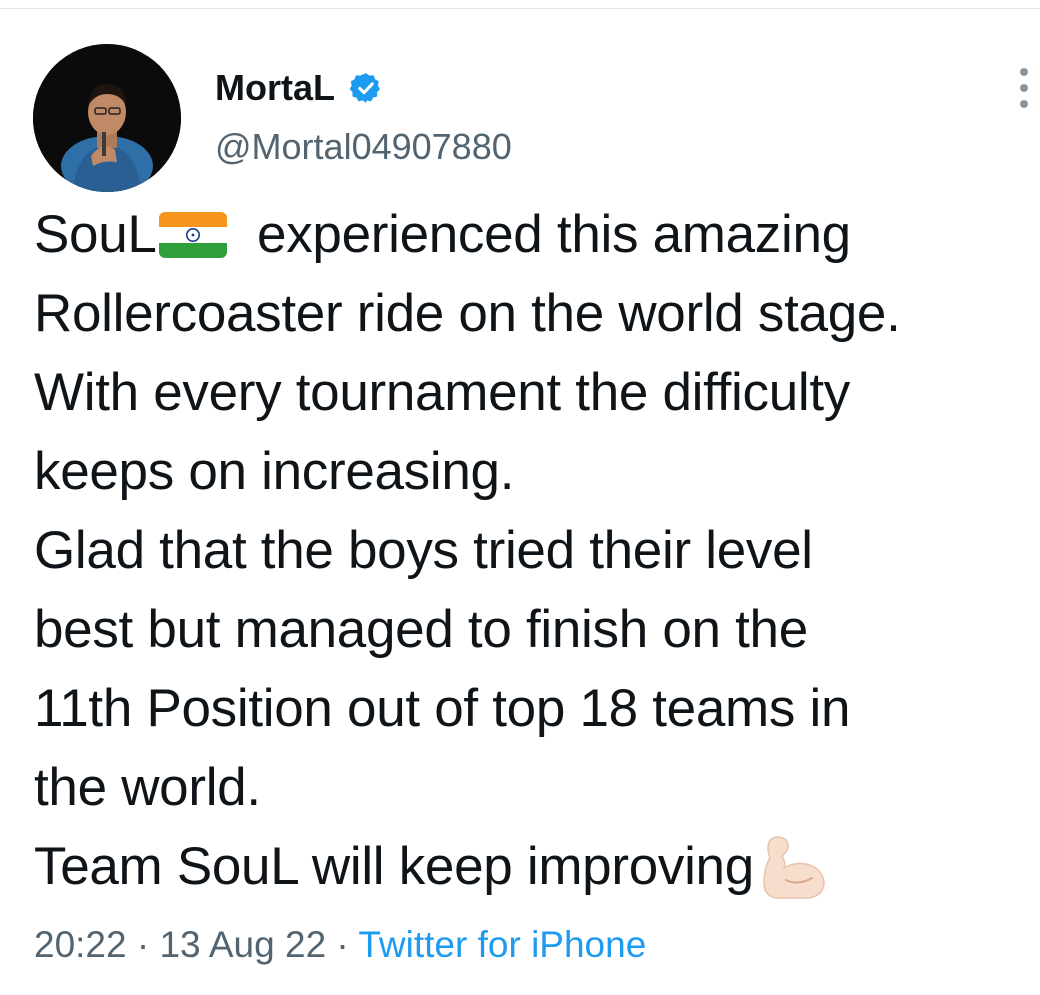 This screenshot has height=995, width=1040. I want to click on more-options-icon, so click(1024, 88).